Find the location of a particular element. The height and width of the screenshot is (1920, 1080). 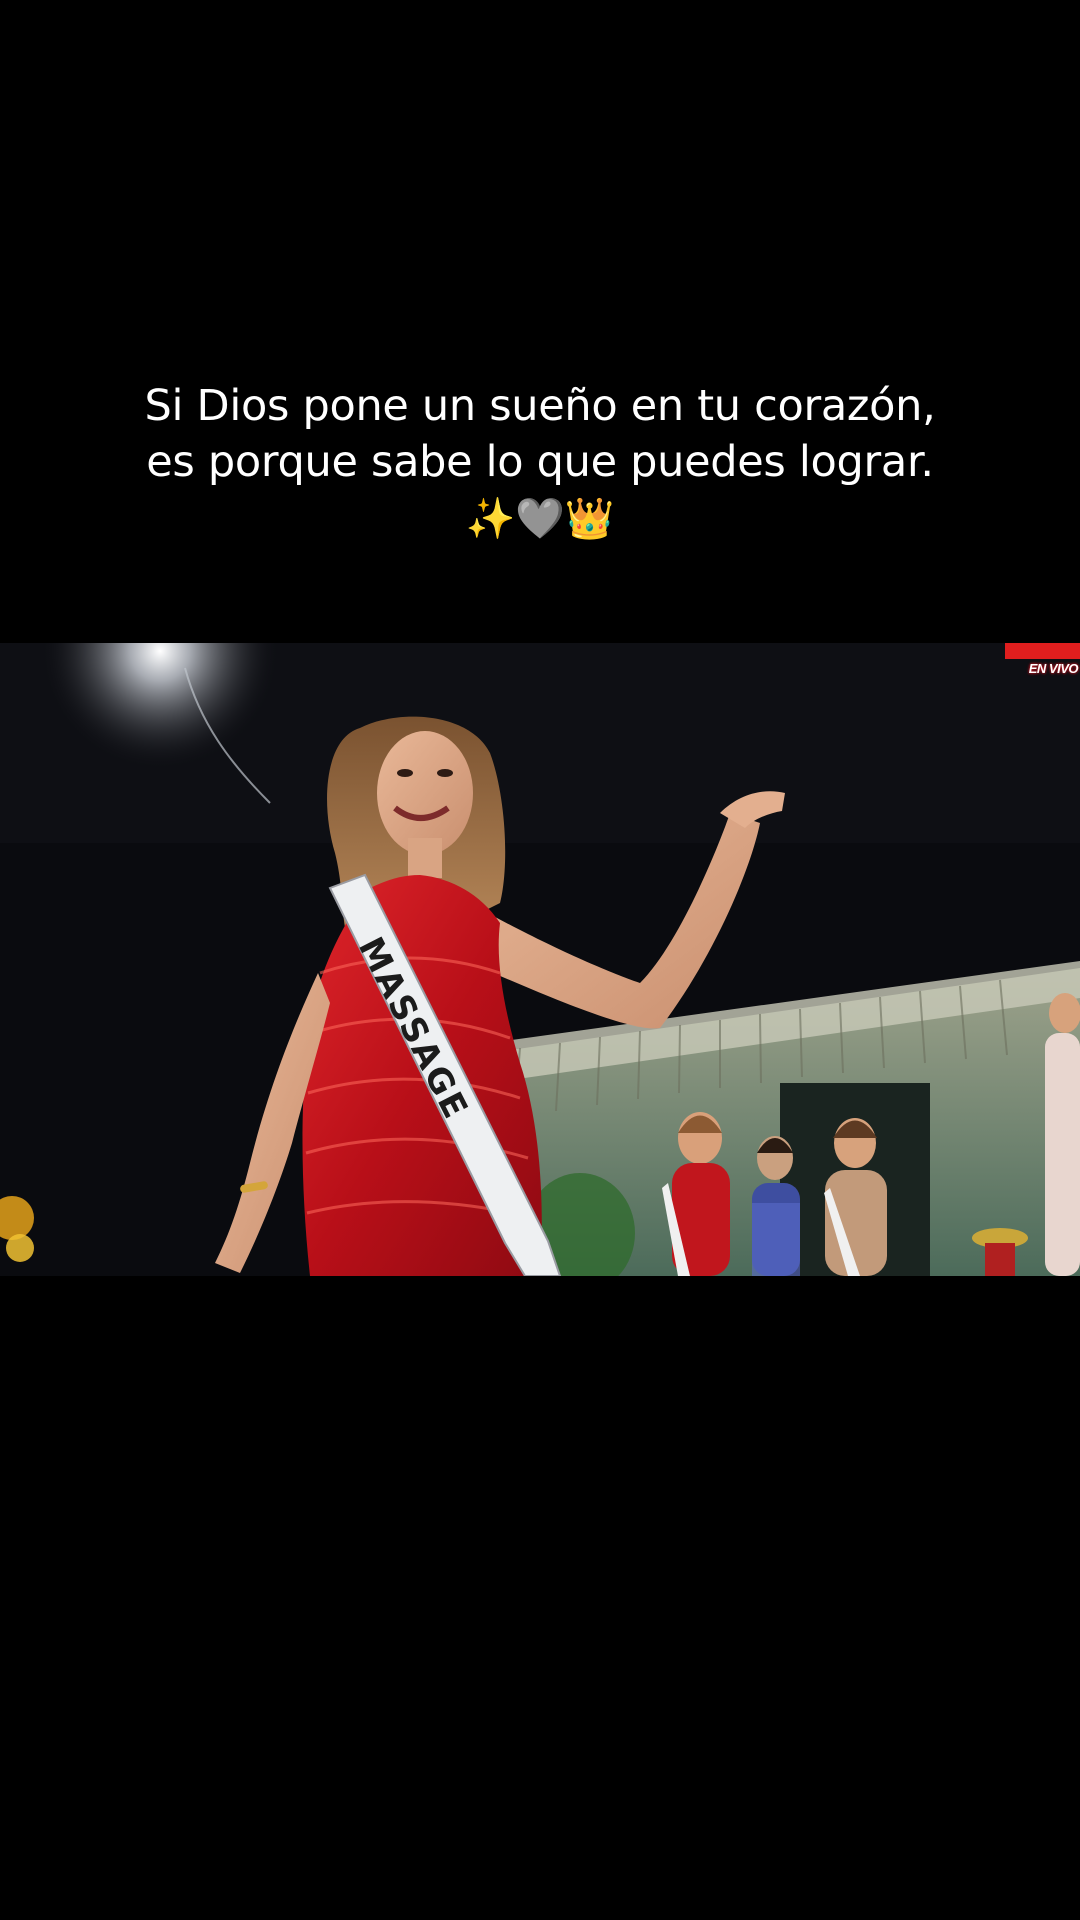

live-badge: EN VIVO is located at coordinates (1053, 668).